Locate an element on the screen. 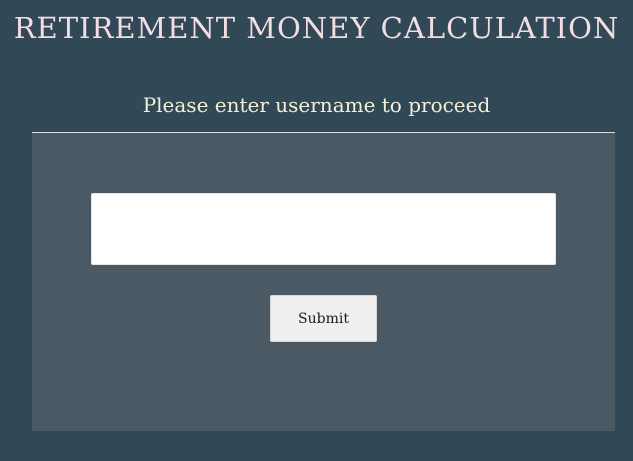 This screenshot has height=461, width=633. username-input is located at coordinates (323, 229).